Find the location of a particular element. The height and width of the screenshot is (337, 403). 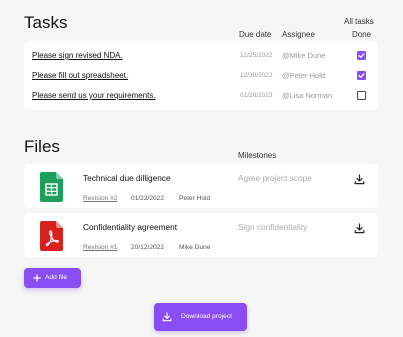

file-owner: Mike Dune is located at coordinates (195, 247).